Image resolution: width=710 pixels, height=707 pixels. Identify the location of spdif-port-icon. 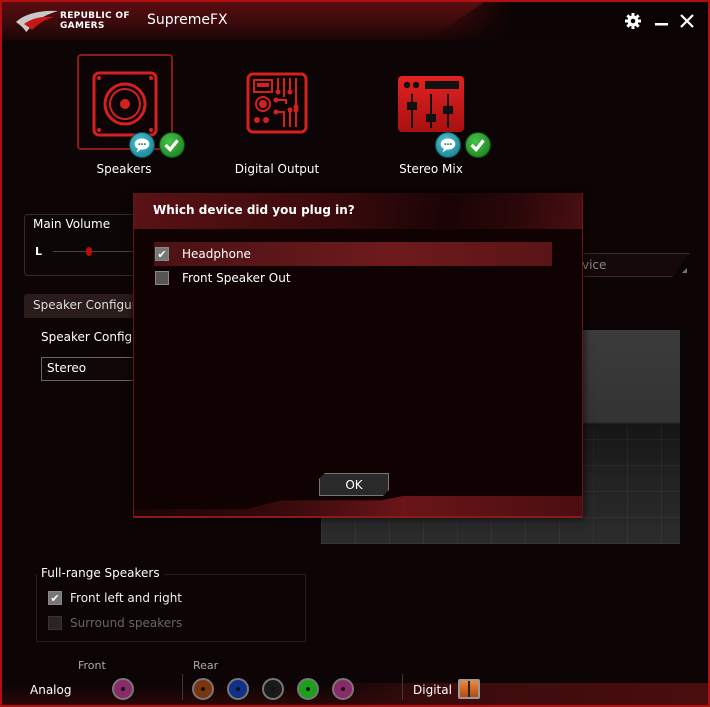
(469, 689).